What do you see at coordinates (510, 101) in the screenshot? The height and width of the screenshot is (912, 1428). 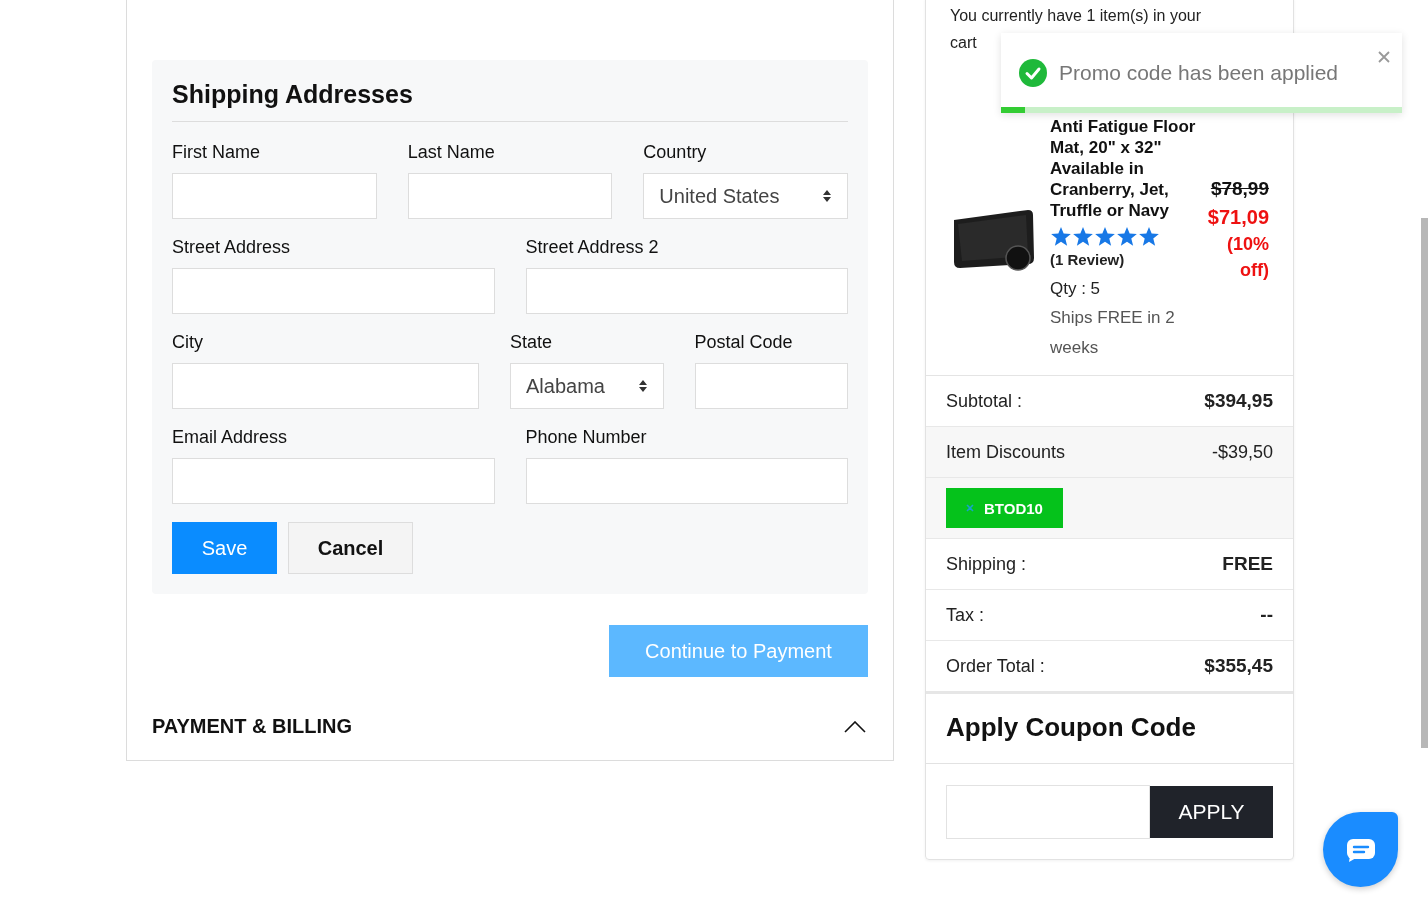 I see `form-title: Shipping Addresses` at bounding box center [510, 101].